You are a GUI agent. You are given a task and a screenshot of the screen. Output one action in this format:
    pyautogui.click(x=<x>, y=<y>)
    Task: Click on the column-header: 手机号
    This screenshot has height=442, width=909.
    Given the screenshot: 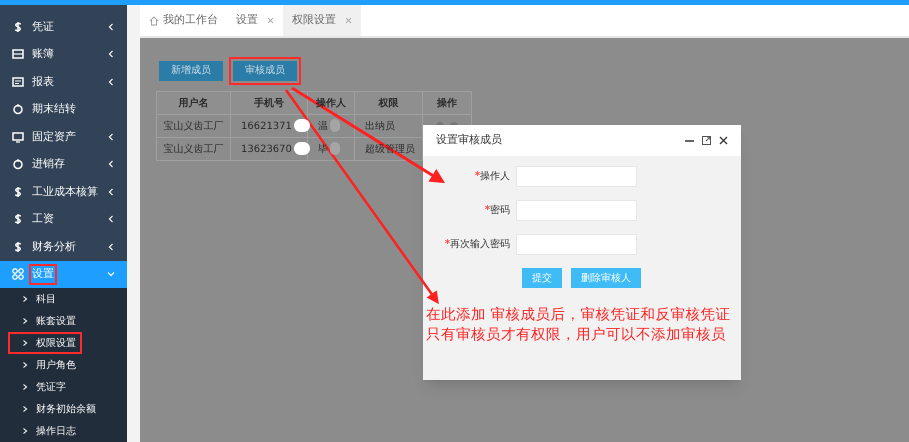 What is the action you would take?
    pyautogui.click(x=269, y=103)
    